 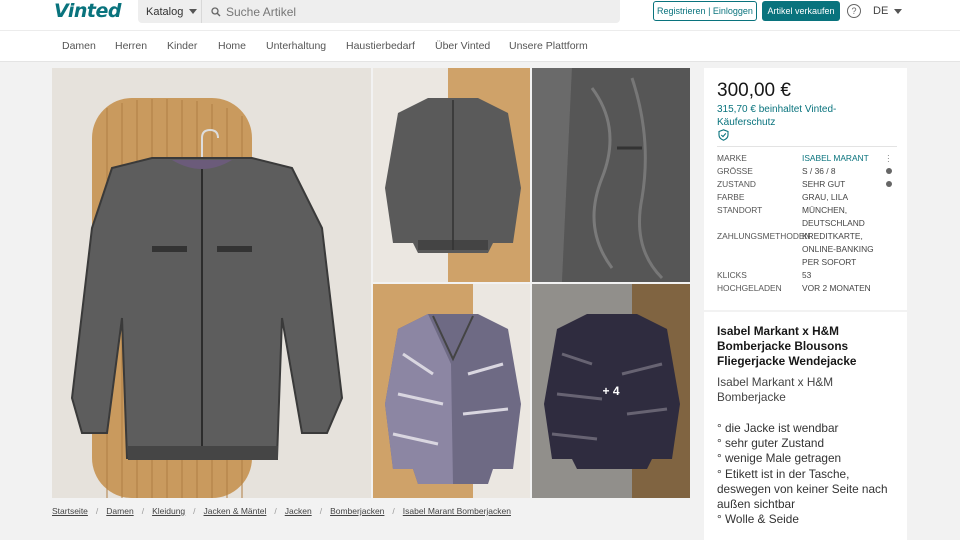 What do you see at coordinates (79, 46) in the screenshot?
I see `nav-item-damen: Damen` at bounding box center [79, 46].